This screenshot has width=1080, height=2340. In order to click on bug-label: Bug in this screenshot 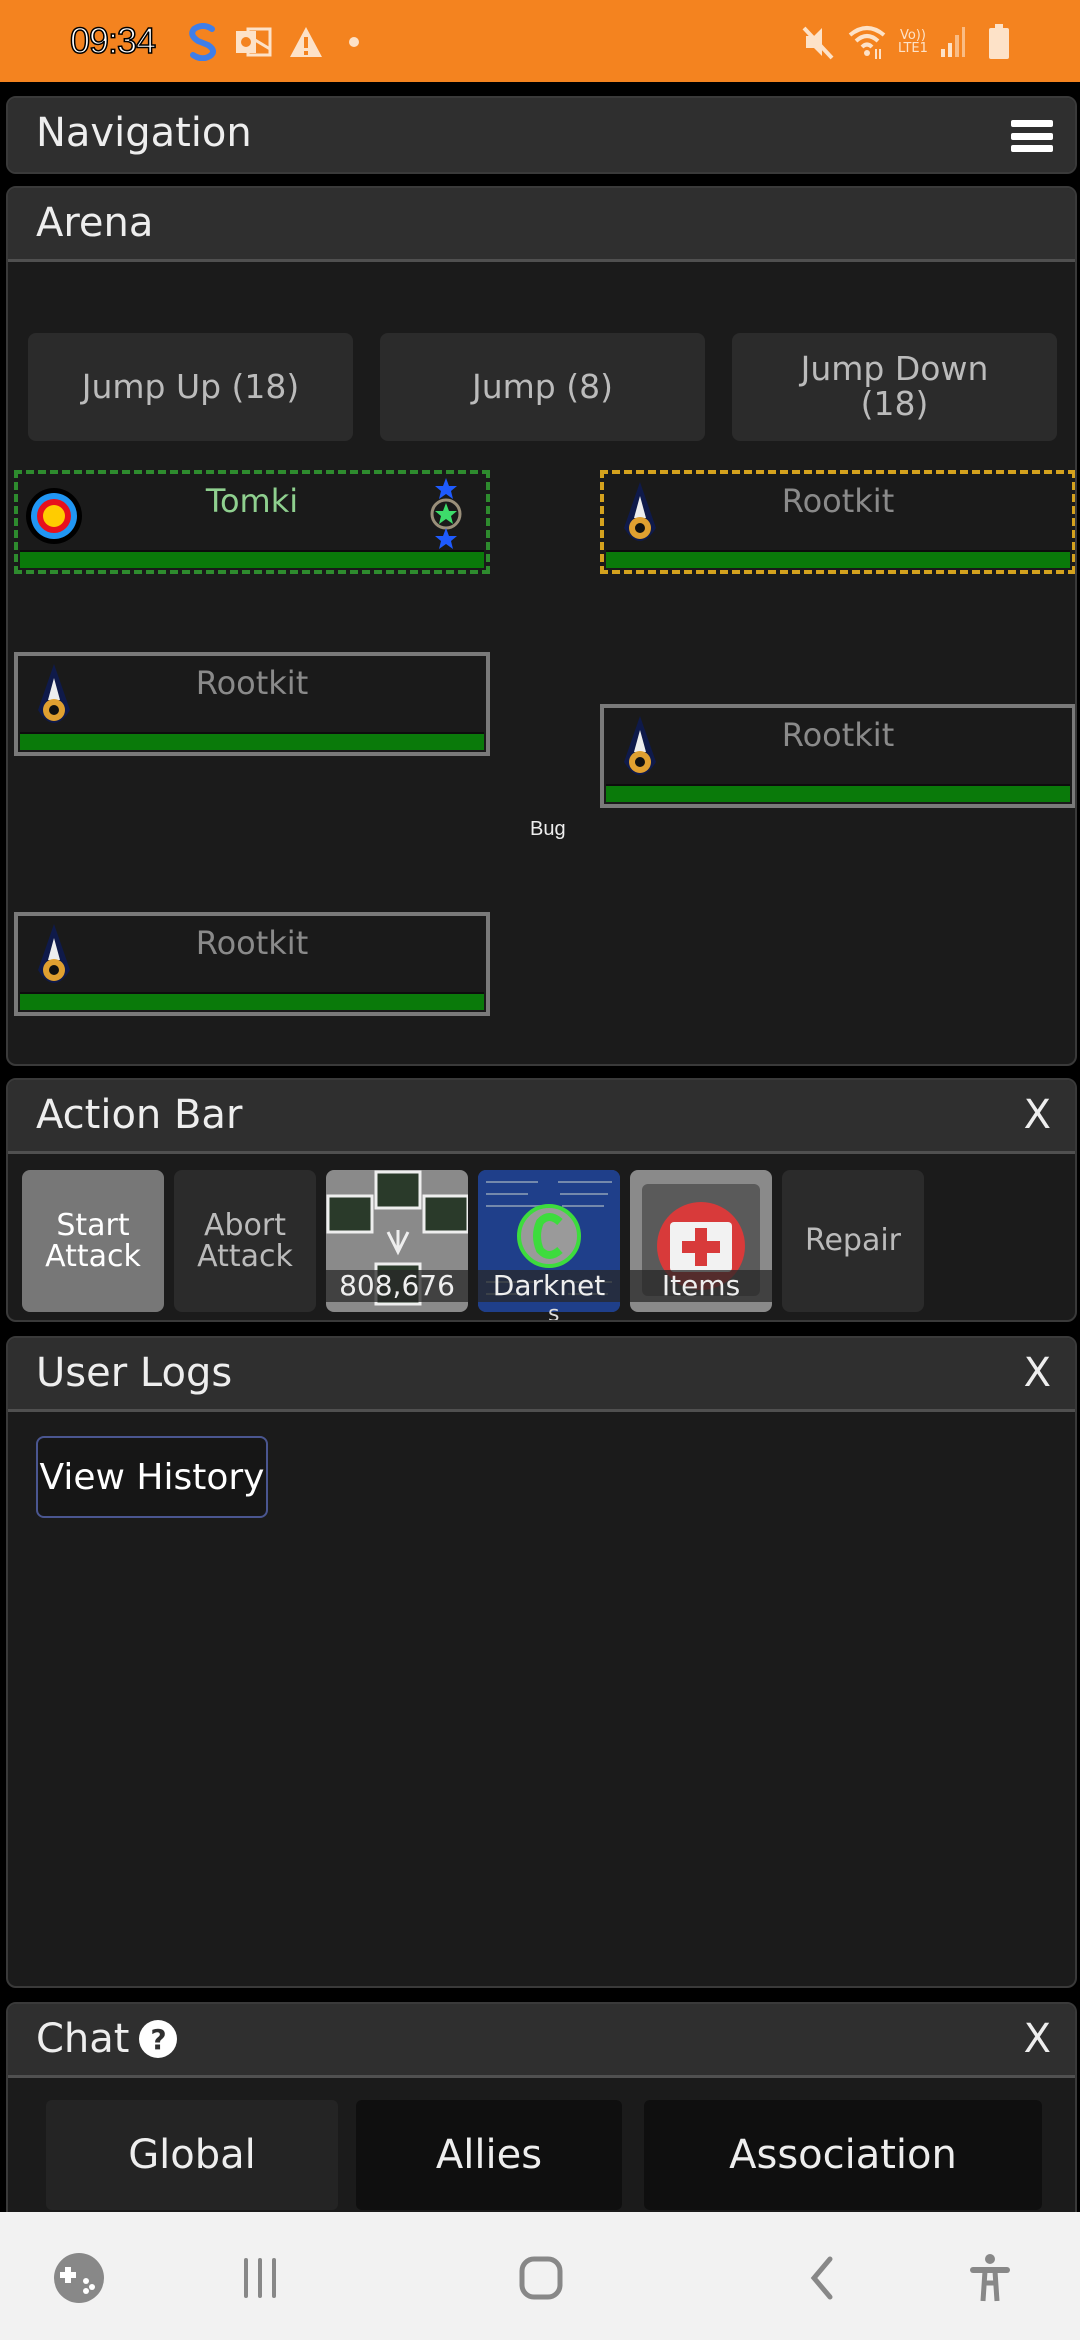, I will do `click(548, 829)`.